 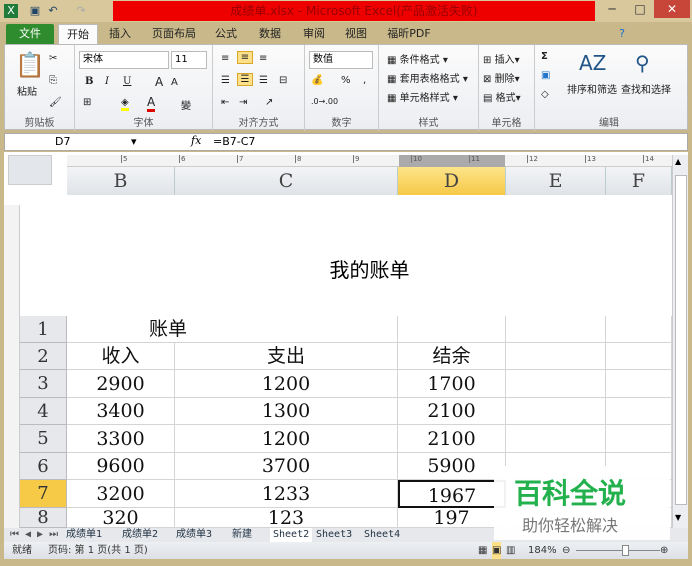 What do you see at coordinates (127, 329) in the screenshot?
I see `cell-b1: 账单` at bounding box center [127, 329].